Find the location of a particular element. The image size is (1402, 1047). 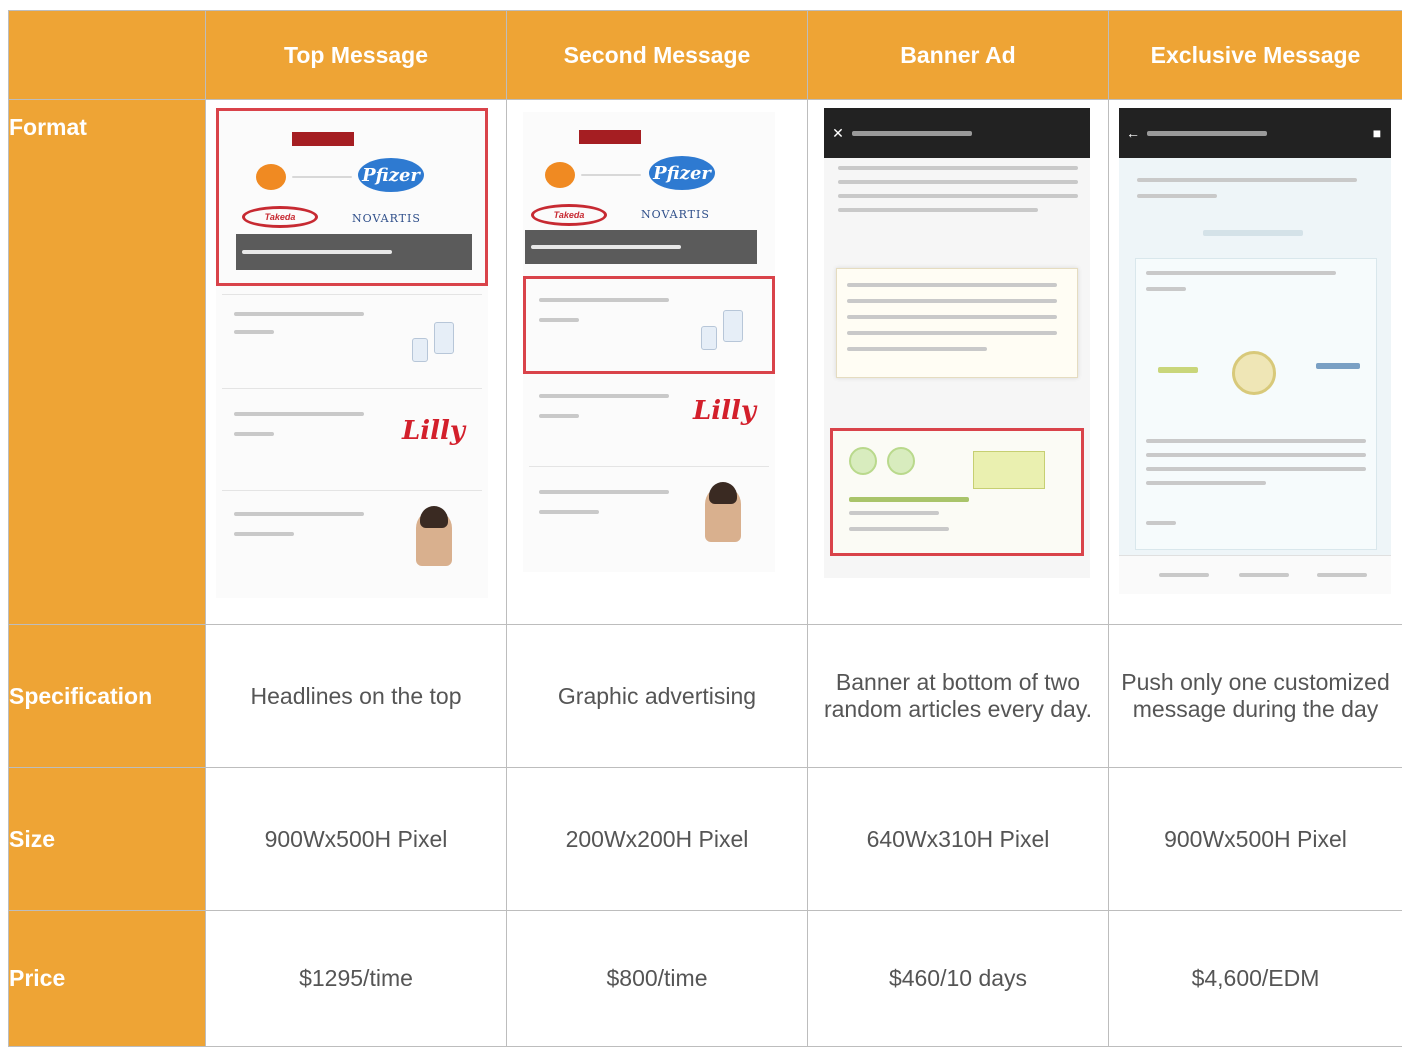

phone-header-bar: ✕ is located at coordinates (957, 133).